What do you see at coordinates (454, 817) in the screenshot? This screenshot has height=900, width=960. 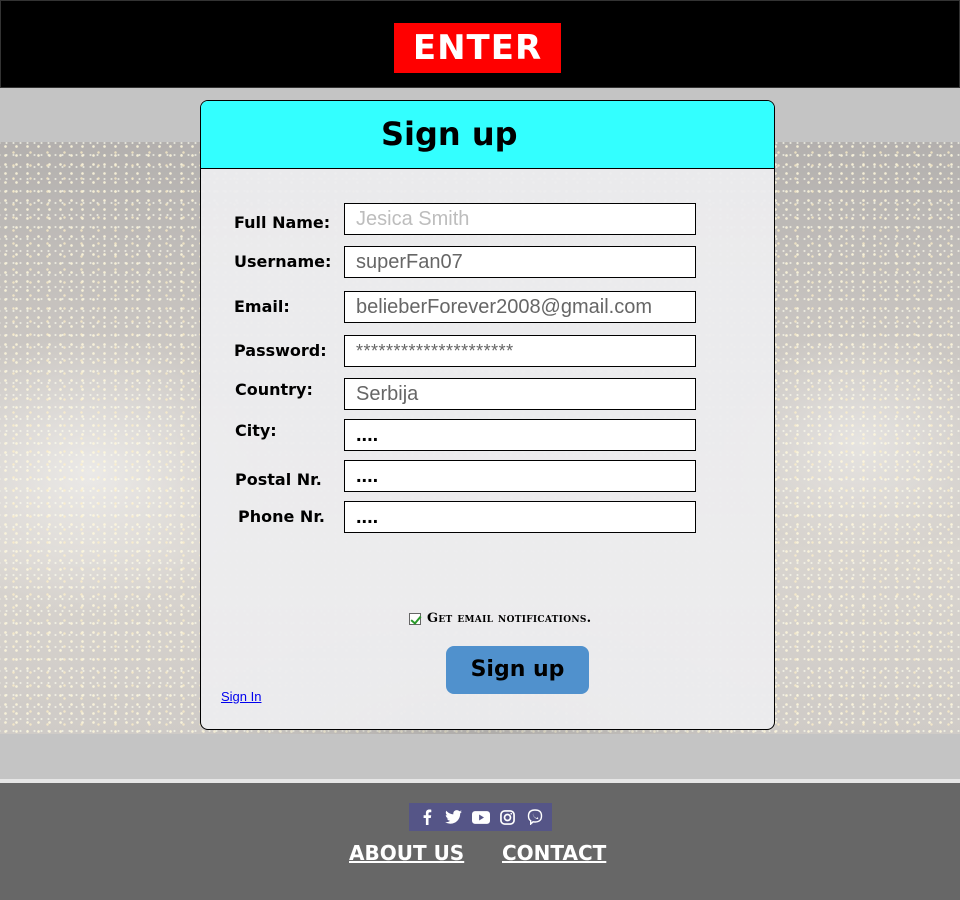 I see `twitter-icon` at bounding box center [454, 817].